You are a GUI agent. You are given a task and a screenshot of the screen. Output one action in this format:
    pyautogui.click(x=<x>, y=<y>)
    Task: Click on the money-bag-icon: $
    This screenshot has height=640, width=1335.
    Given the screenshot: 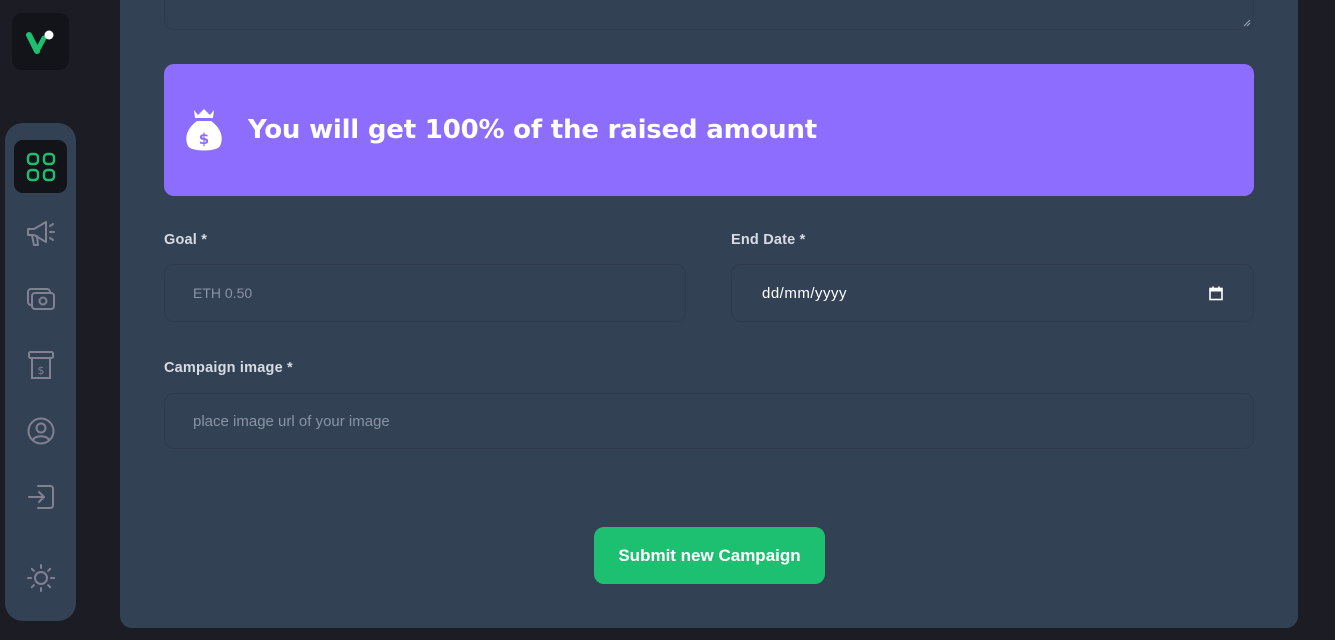 What is the action you would take?
    pyautogui.click(x=204, y=130)
    